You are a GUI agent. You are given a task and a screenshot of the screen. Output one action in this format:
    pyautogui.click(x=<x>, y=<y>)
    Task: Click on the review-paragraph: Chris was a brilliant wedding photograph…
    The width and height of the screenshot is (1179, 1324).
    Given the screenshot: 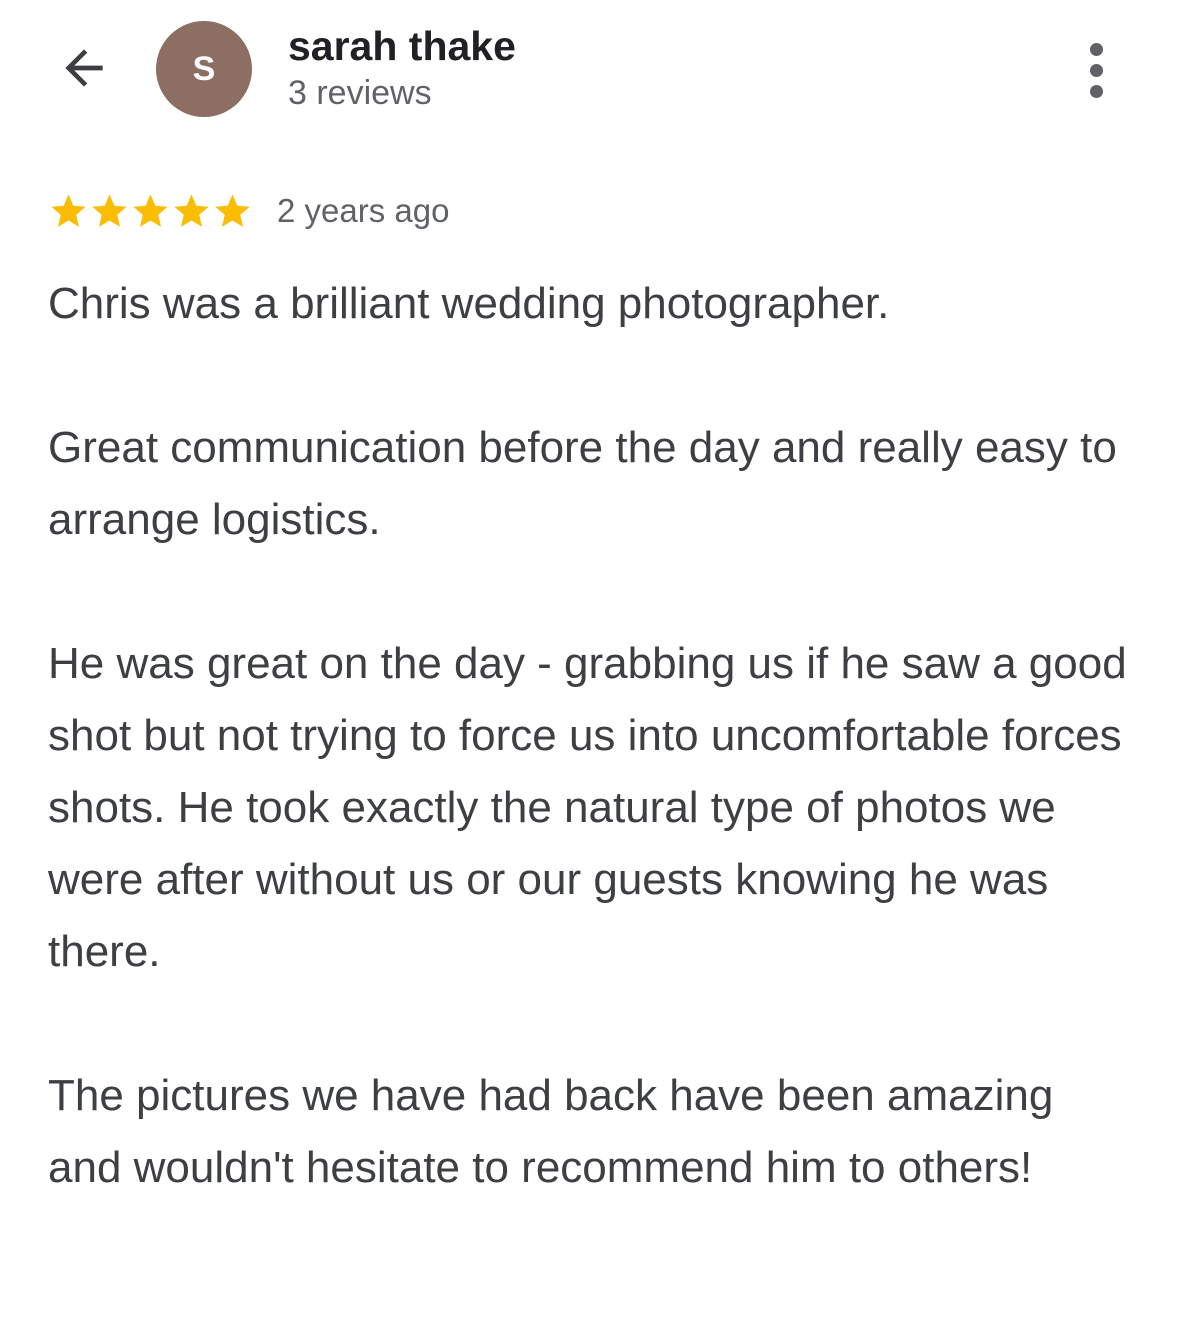 What is the action you would take?
    pyautogui.click(x=469, y=303)
    